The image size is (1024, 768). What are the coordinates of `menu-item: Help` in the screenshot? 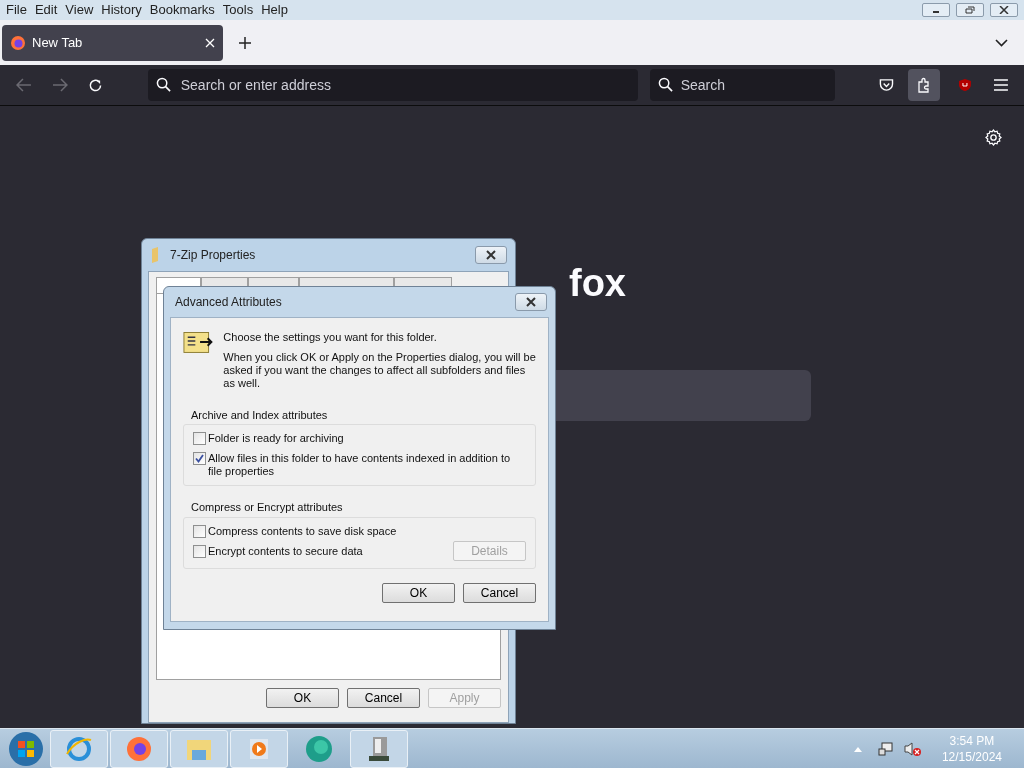 It's located at (274, 10).